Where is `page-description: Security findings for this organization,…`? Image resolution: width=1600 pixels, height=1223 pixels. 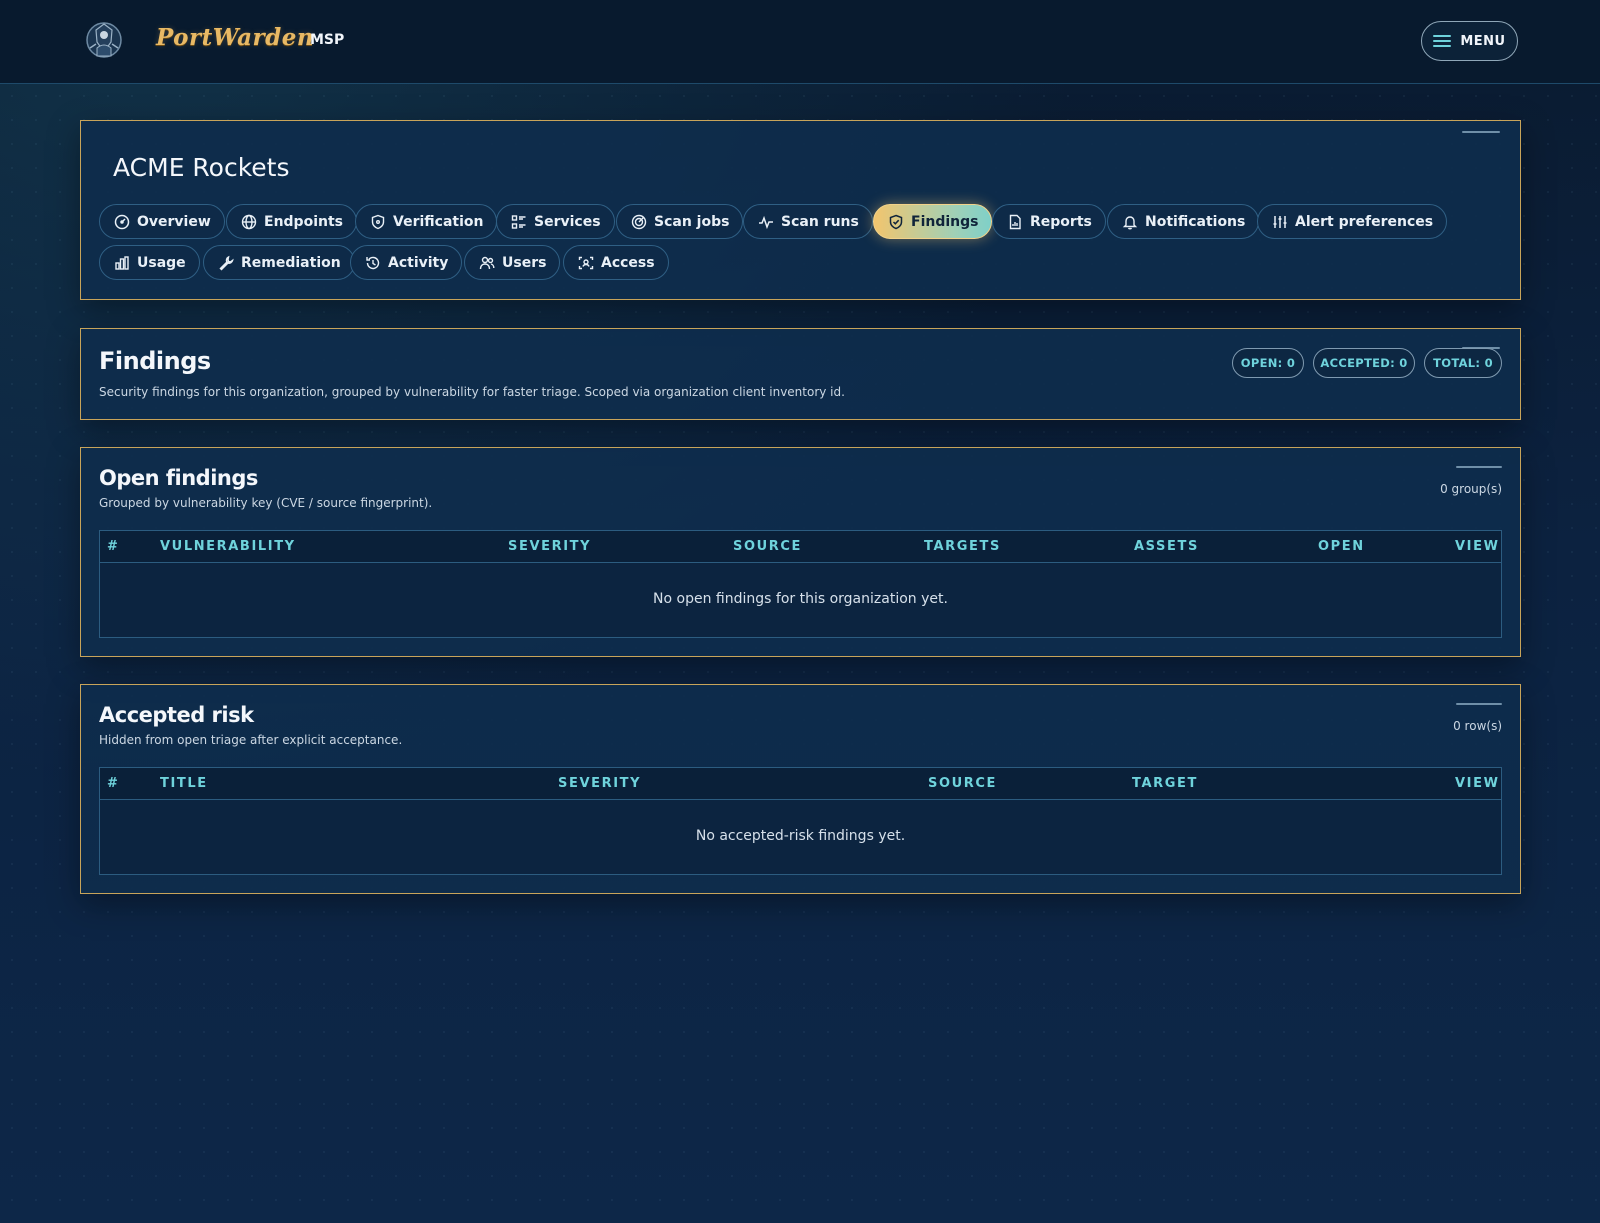 page-description: Security findings for this organization,… is located at coordinates (472, 392).